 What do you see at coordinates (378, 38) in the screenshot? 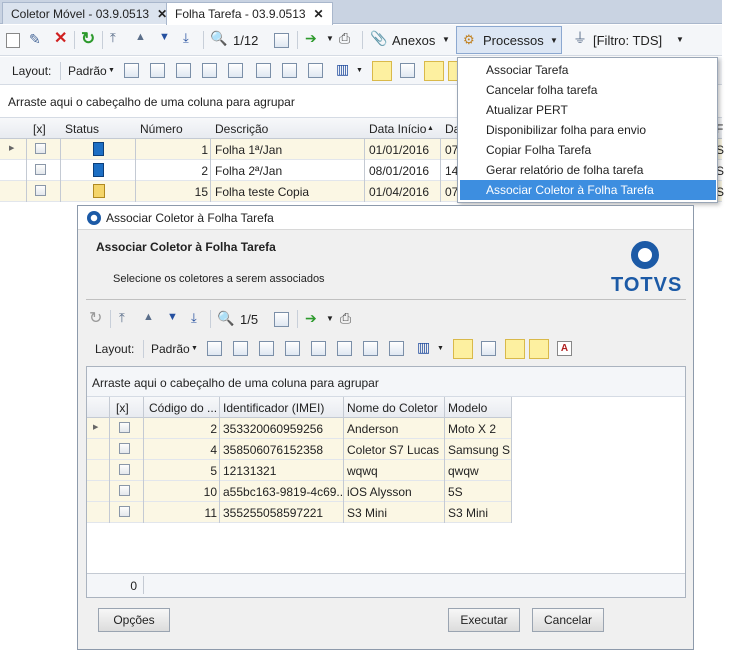
I see `paperclip-icon: 📎` at bounding box center [378, 38].